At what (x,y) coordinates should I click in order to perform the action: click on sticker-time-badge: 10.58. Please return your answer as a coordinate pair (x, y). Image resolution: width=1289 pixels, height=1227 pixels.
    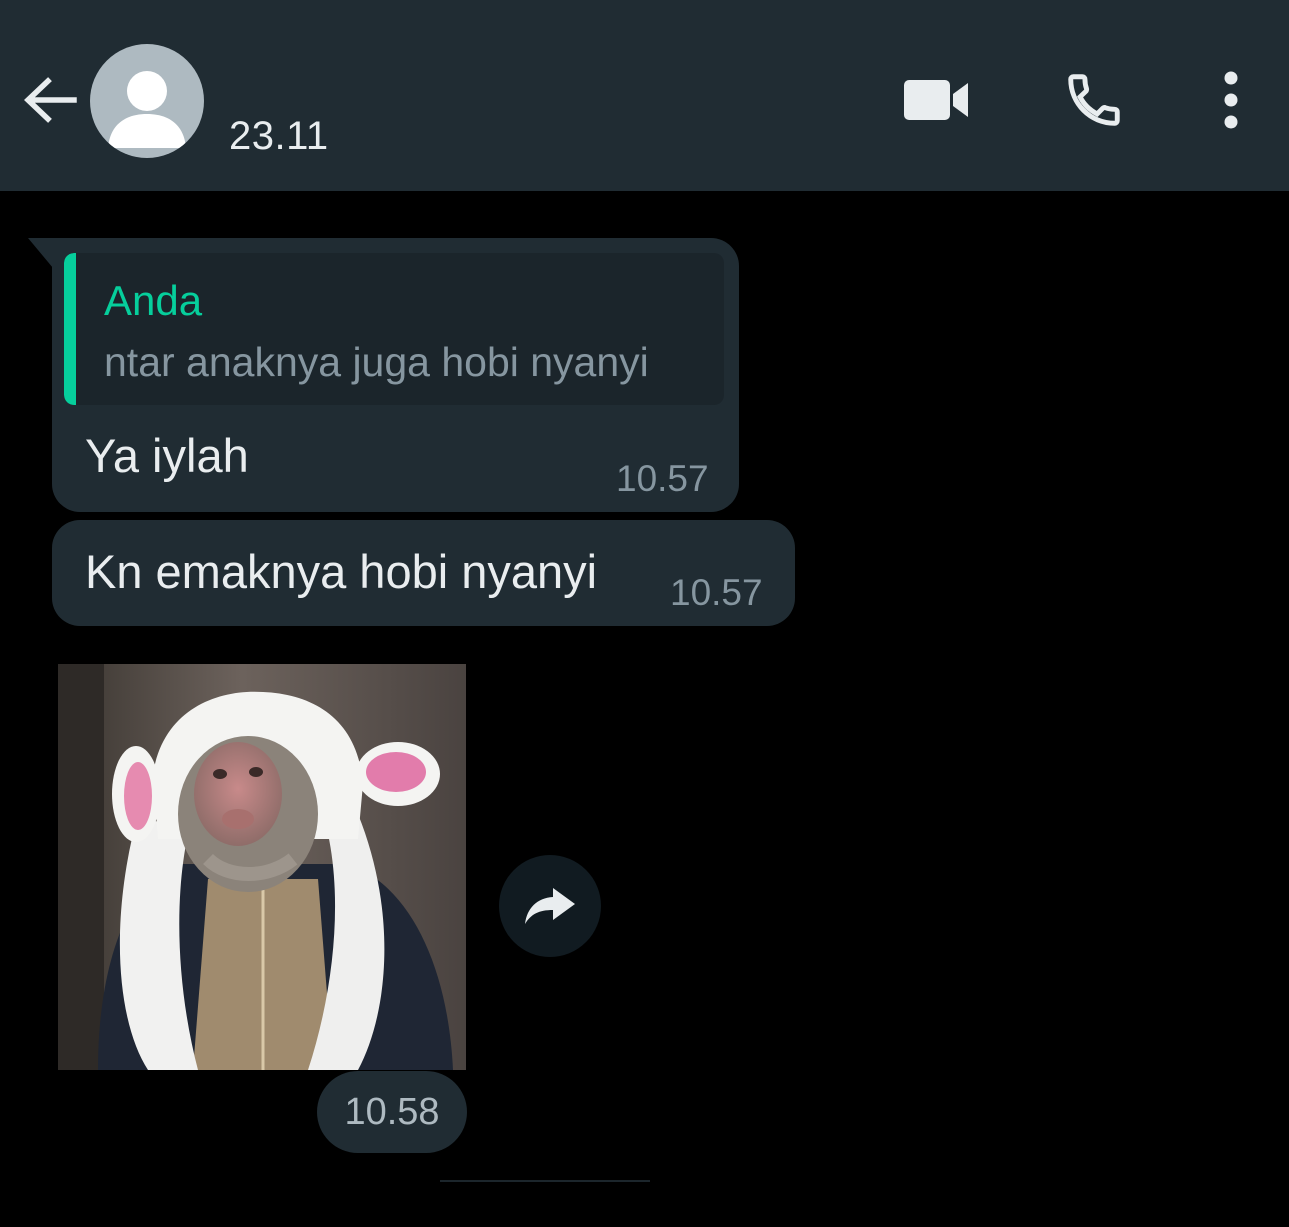
    Looking at the image, I should click on (392, 1112).